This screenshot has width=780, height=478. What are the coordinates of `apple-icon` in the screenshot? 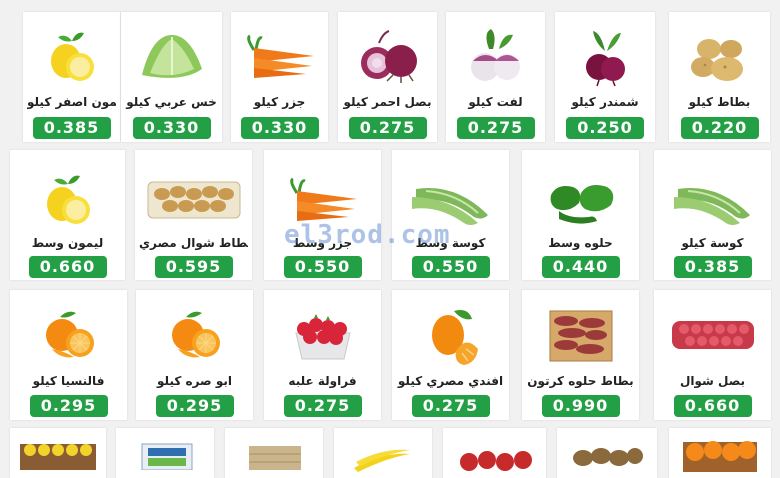 It's located at (496, 461).